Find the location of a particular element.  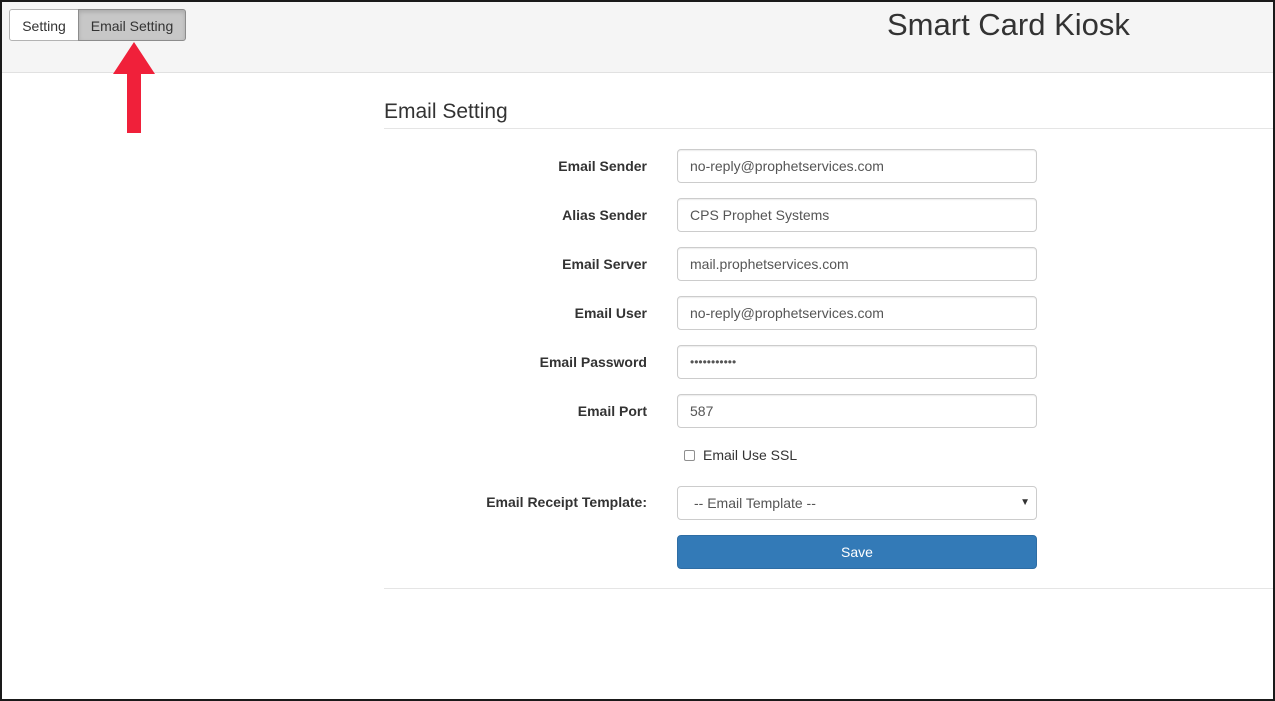

alias-sender-input is located at coordinates (857, 215).